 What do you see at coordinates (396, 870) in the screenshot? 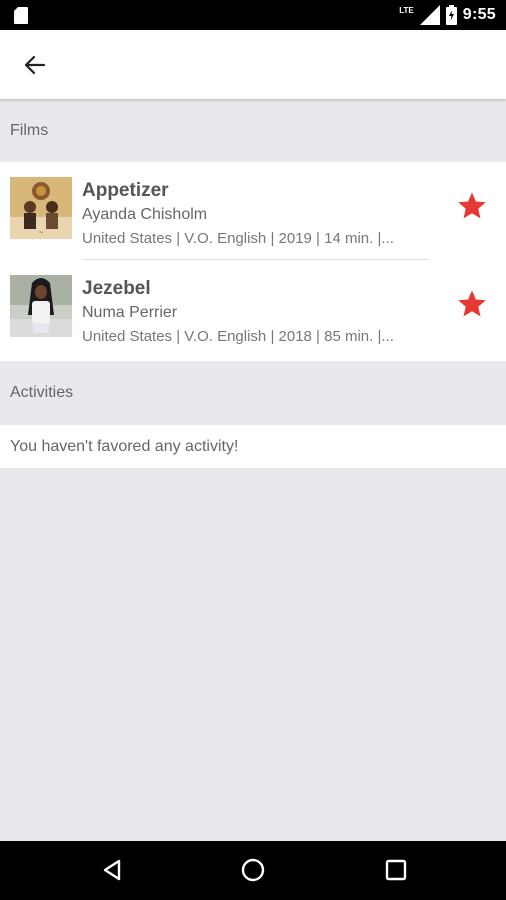
I see `square-recents-icon` at bounding box center [396, 870].